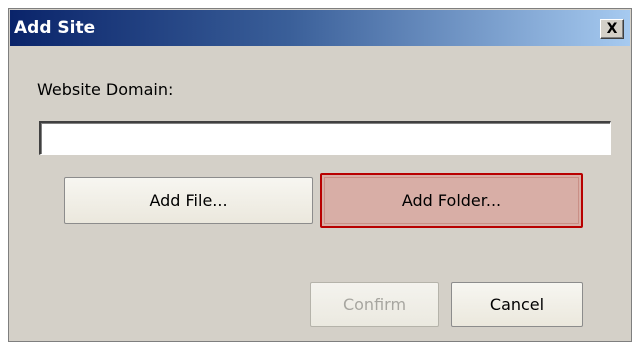 Image resolution: width=635 pixels, height=346 pixels. What do you see at coordinates (320, 28) in the screenshot?
I see `title-bar: Add Site X` at bounding box center [320, 28].